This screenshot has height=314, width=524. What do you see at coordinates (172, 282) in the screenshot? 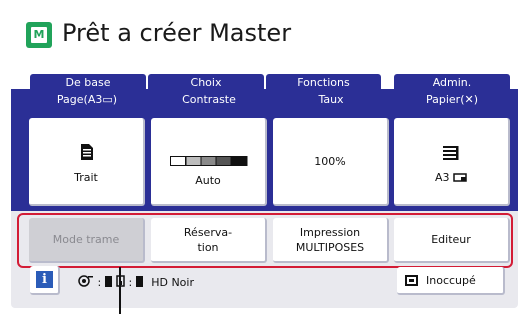
I see `ink-color: HD Noir` at bounding box center [172, 282].